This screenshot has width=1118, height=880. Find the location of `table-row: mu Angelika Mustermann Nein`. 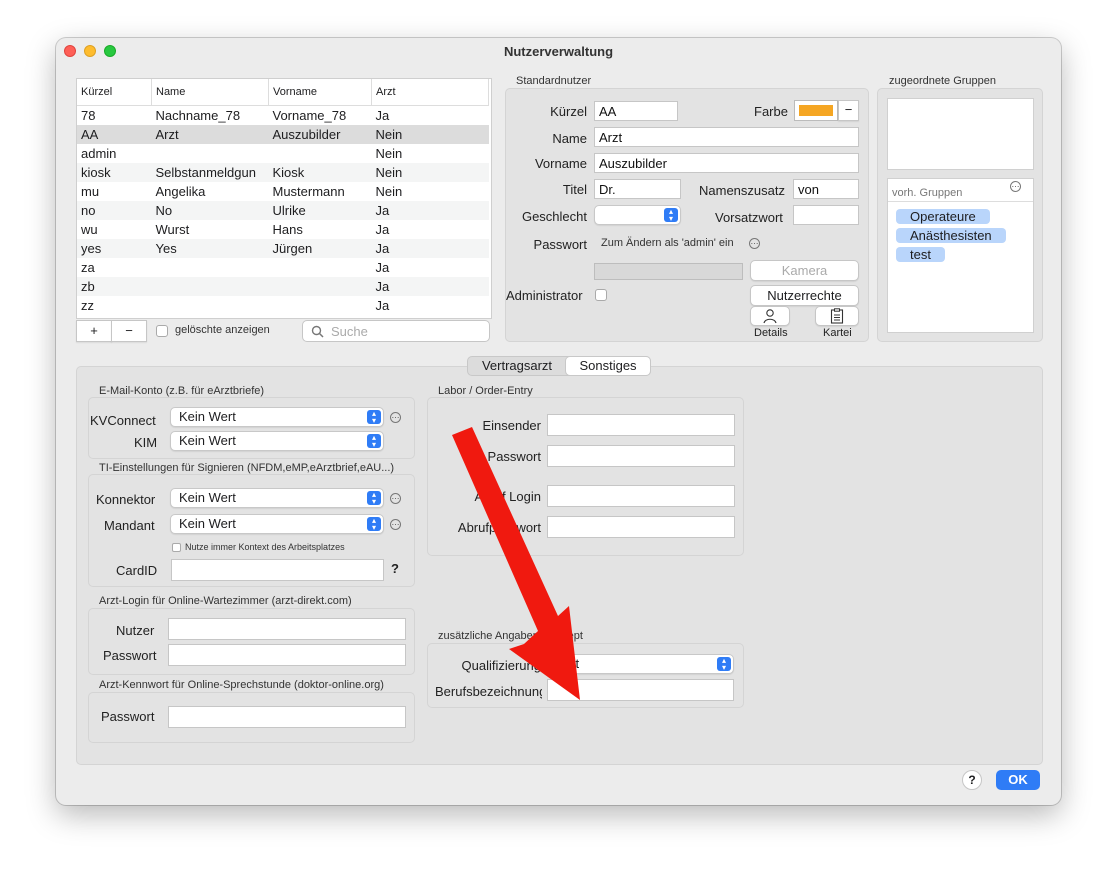

table-row: mu Angelika Mustermann Nein is located at coordinates (283, 191).